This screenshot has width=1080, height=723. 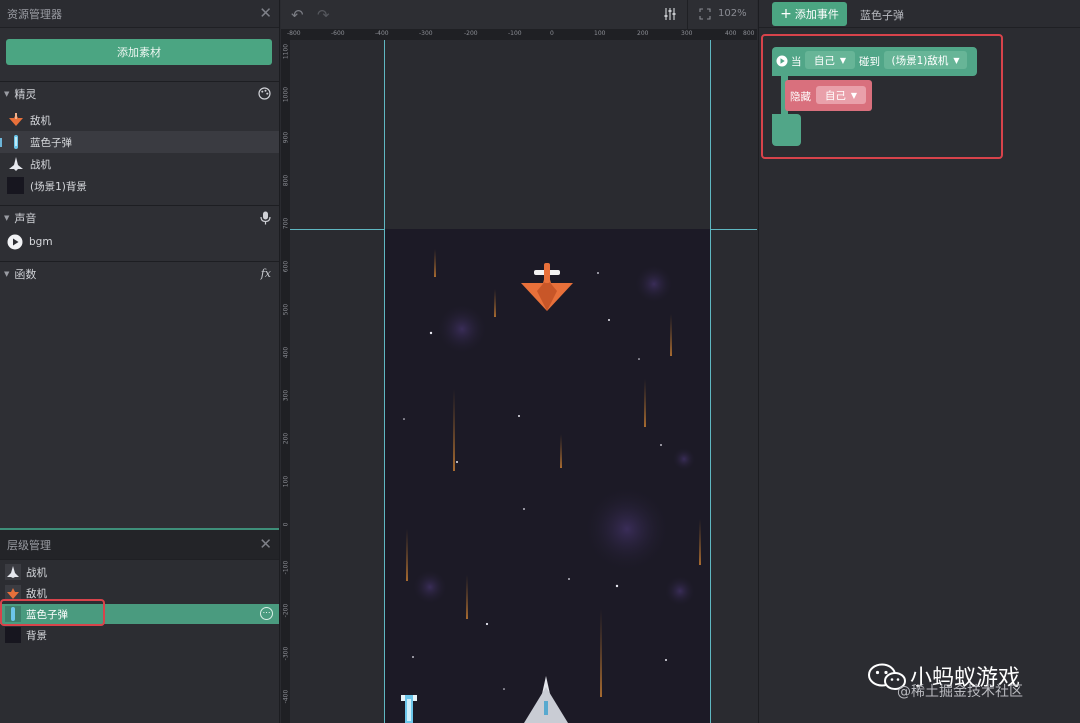 I want to click on enemy-plane-sprite, so click(x=547, y=287).